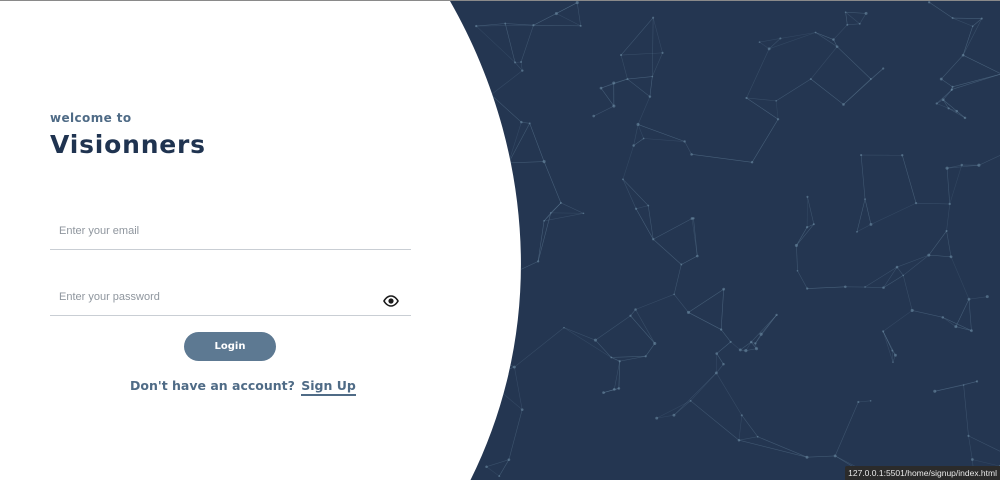 The height and width of the screenshot is (480, 1000). Describe the element at coordinates (328, 387) in the screenshot. I see `signup-link: Sign Up` at that location.